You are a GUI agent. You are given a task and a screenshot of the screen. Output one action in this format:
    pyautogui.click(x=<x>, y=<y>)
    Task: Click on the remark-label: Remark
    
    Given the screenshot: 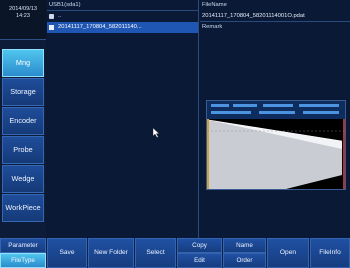 What is the action you would take?
    pyautogui.click(x=212, y=27)
    